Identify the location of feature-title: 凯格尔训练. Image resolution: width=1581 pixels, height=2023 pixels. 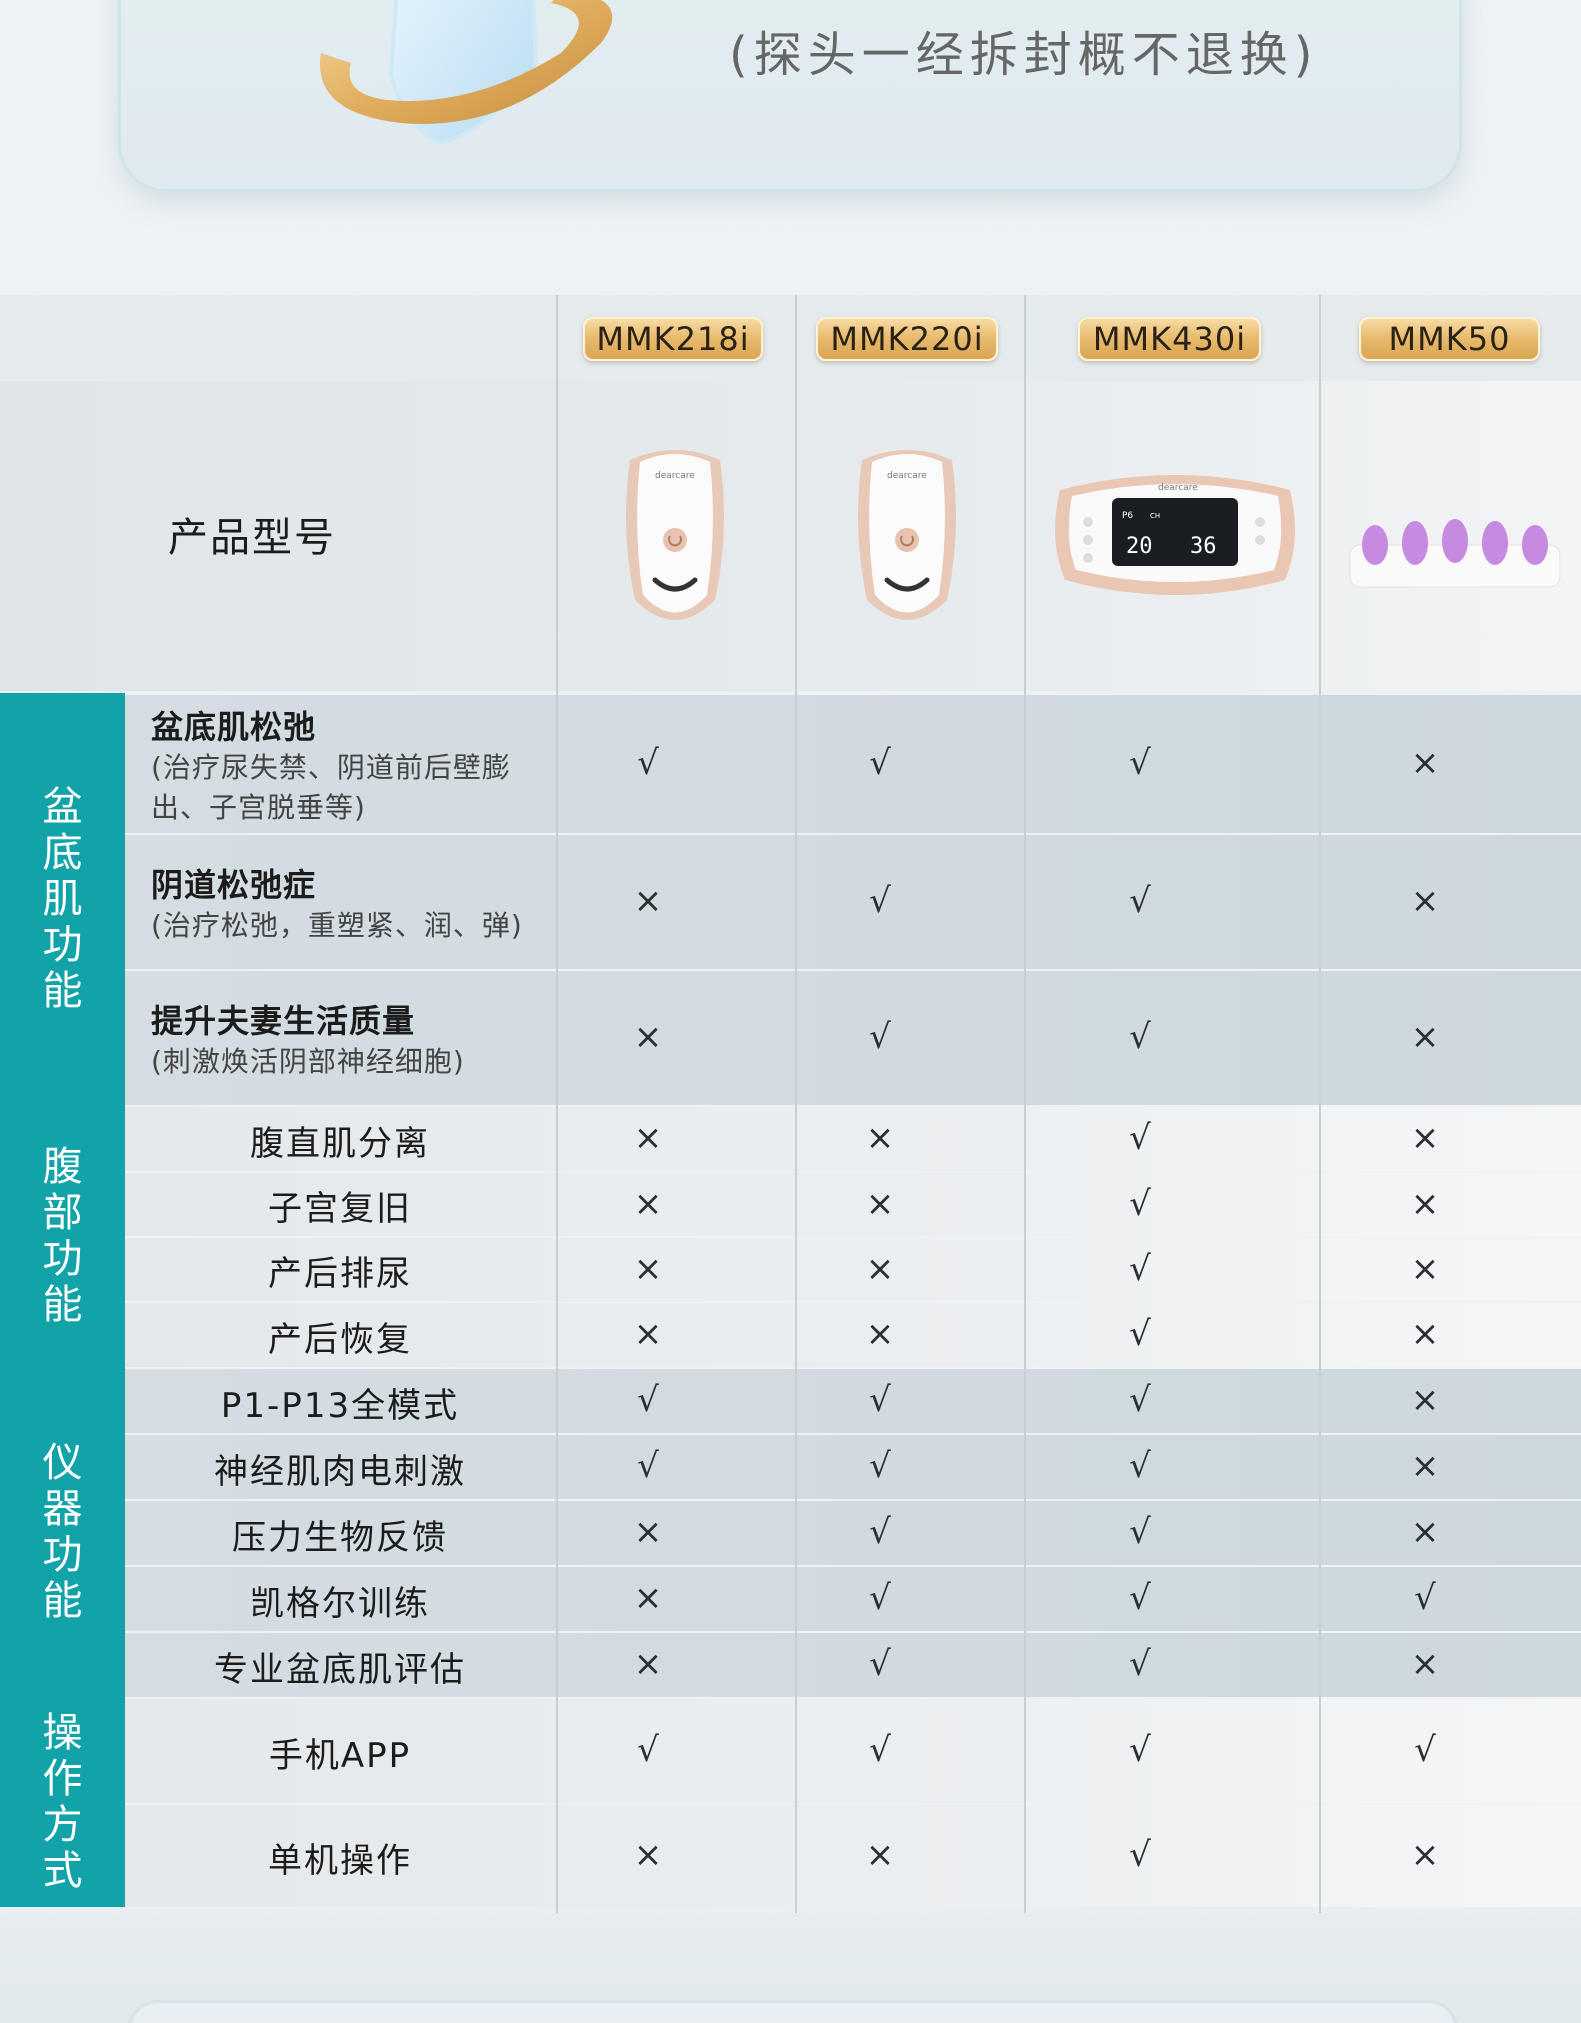
(340, 1603).